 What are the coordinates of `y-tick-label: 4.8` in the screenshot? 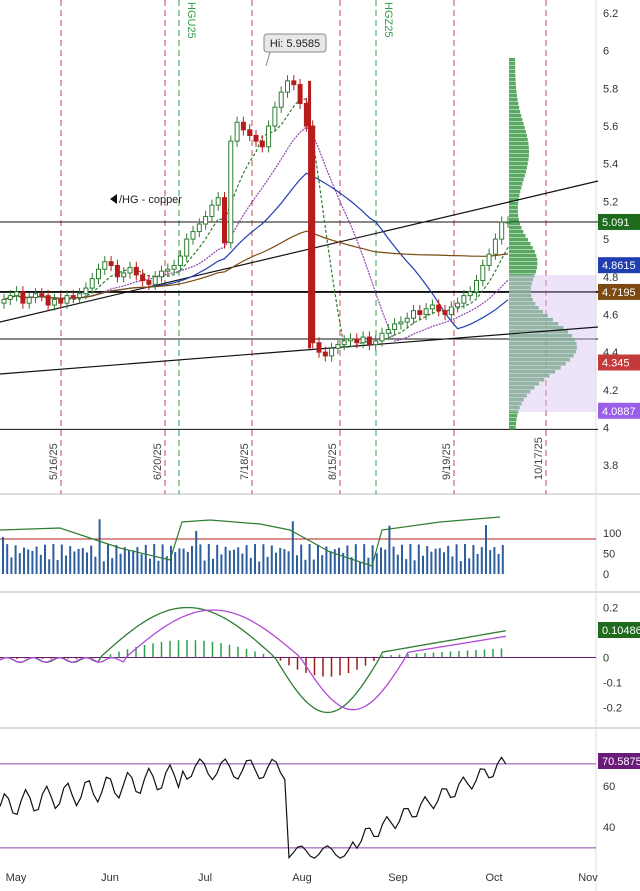 It's located at (610, 278).